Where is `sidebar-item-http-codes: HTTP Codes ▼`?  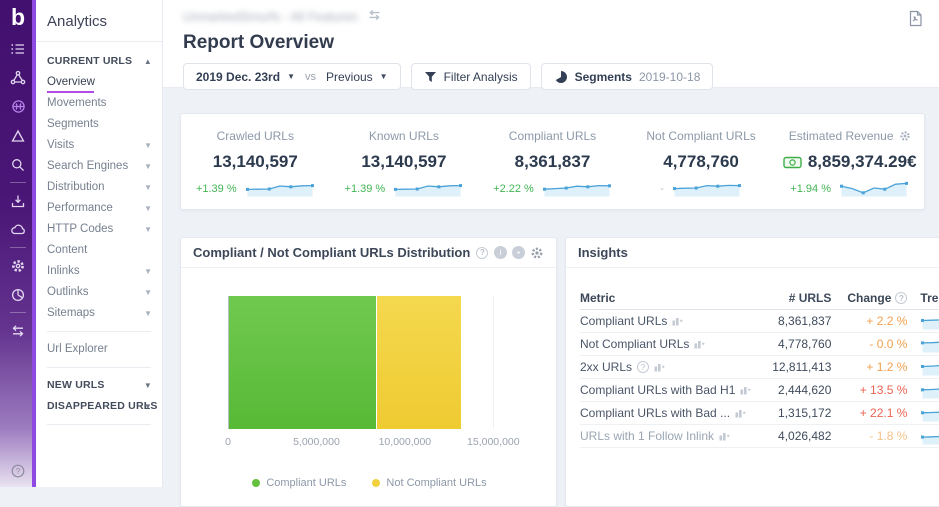 sidebar-item-http-codes: HTTP Codes ▼ is located at coordinates (99, 229).